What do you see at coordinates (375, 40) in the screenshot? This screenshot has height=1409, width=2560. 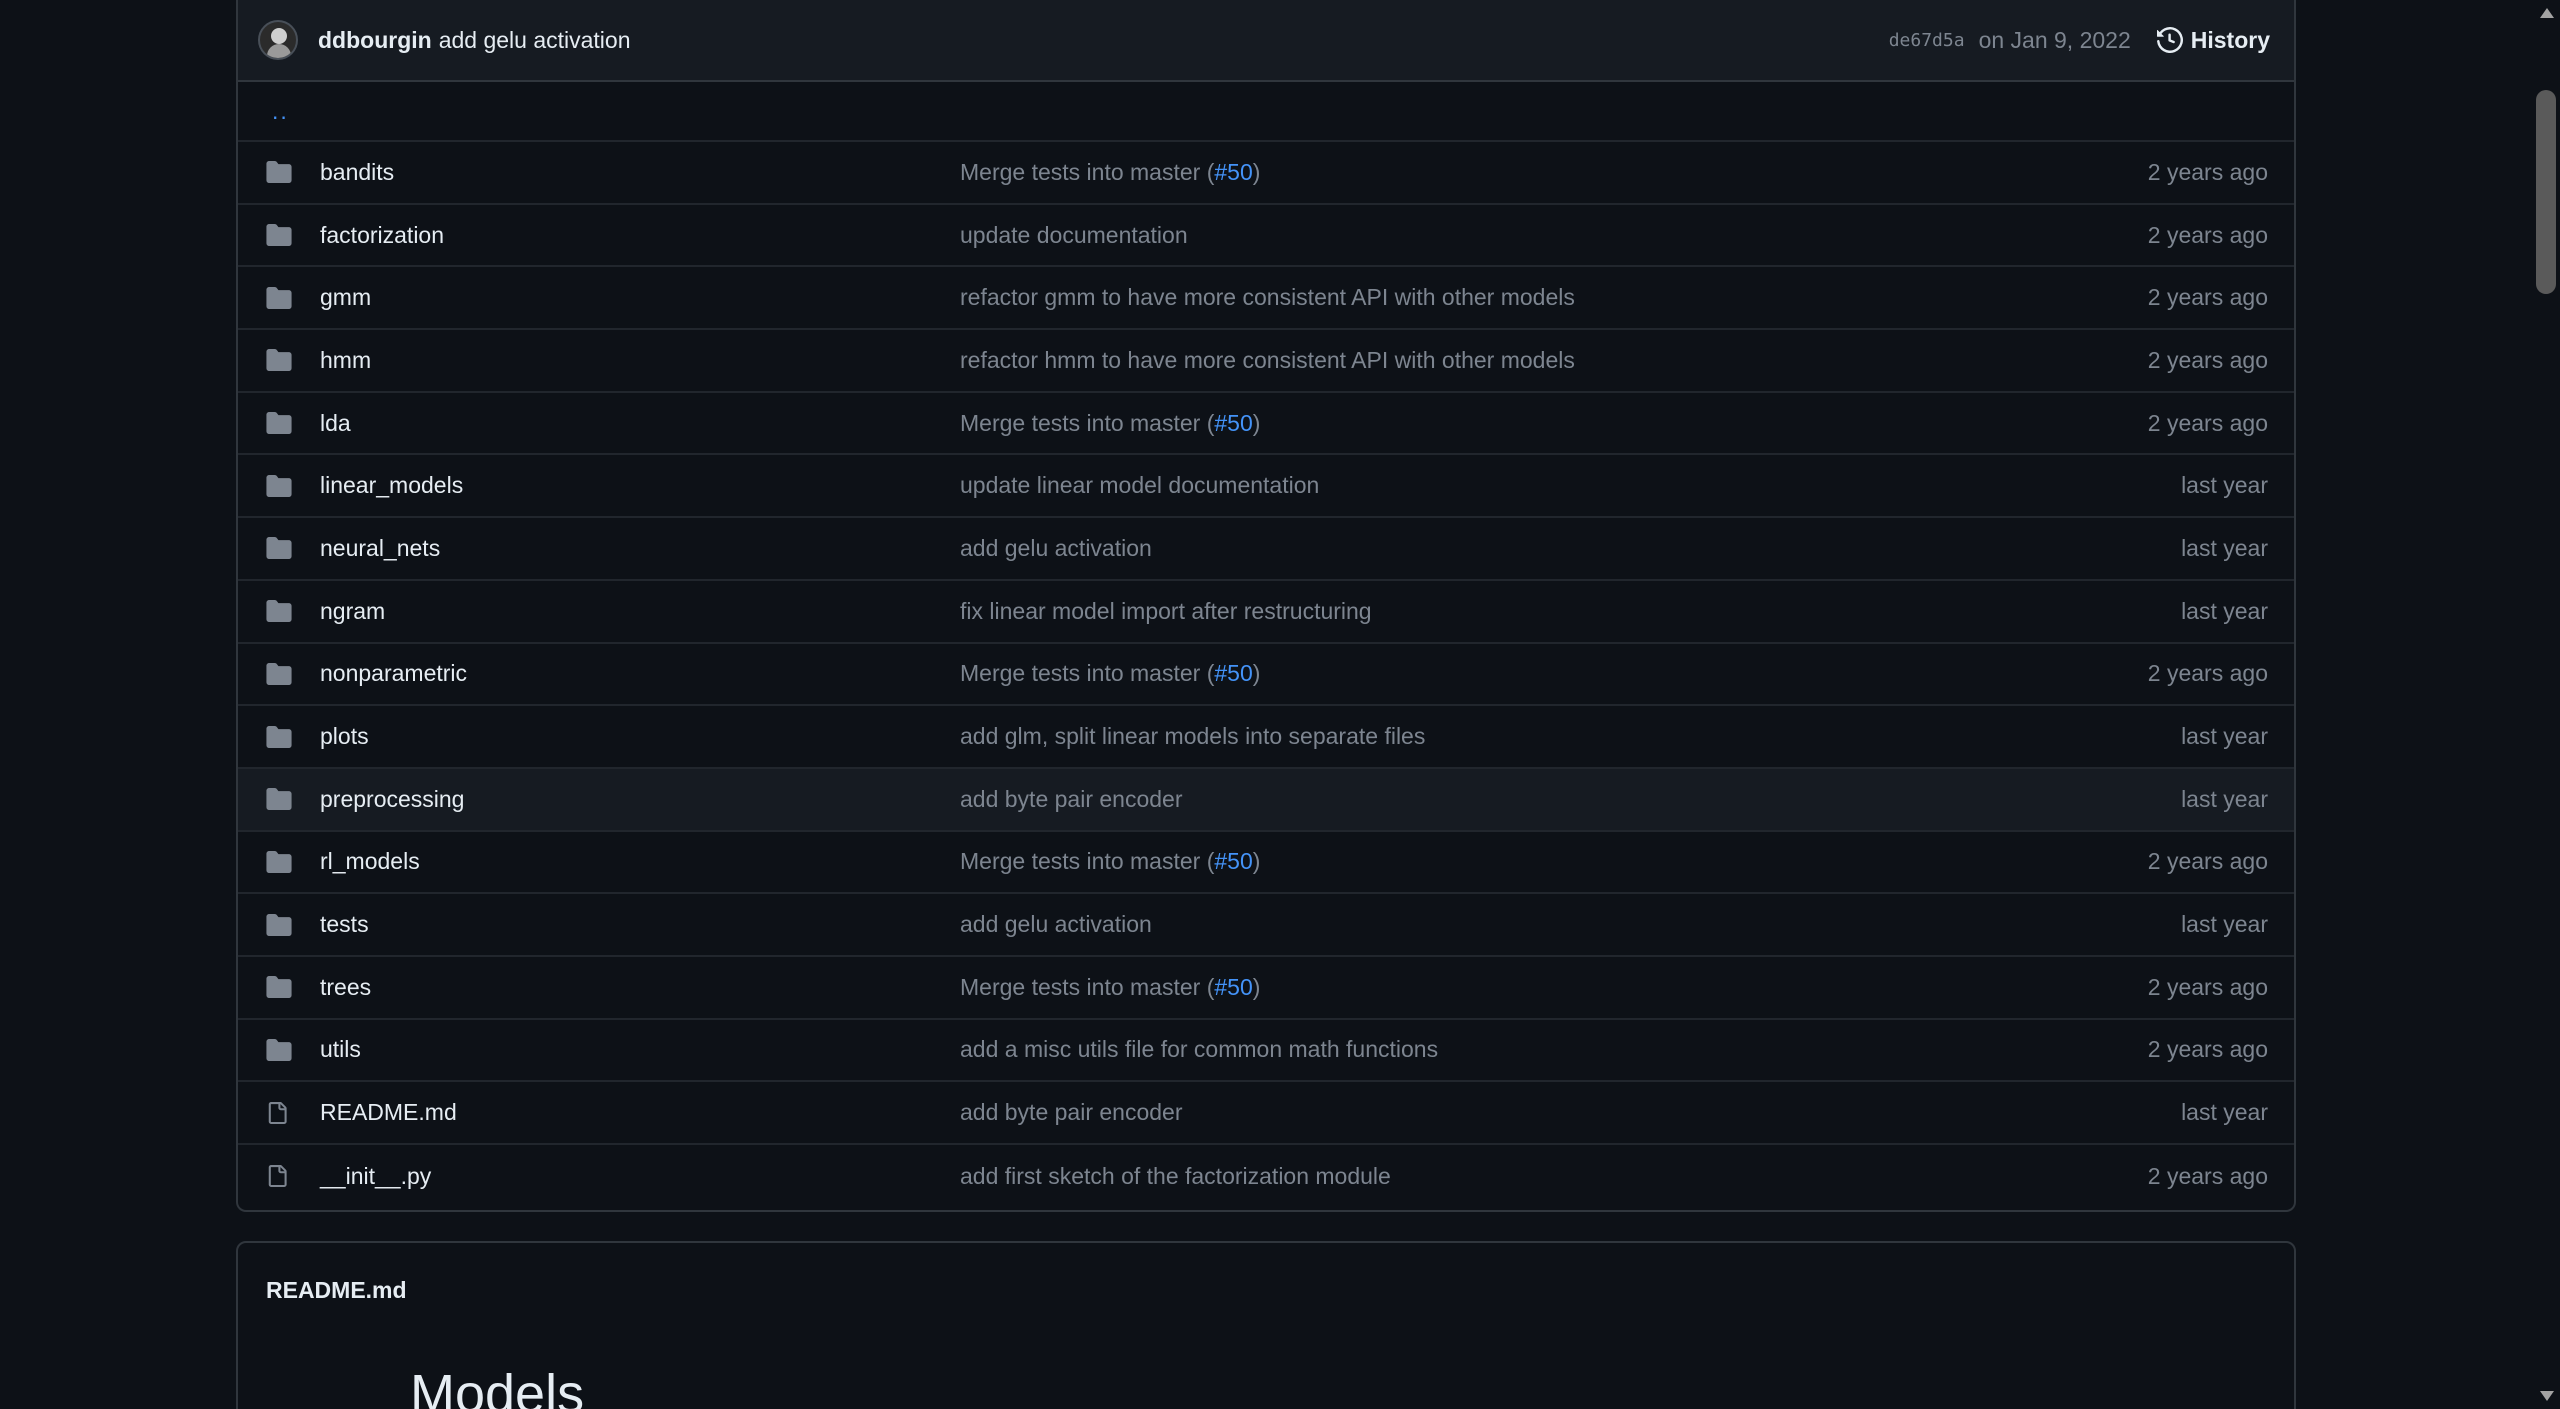 I see `commit-author: ddbourgin` at bounding box center [375, 40].